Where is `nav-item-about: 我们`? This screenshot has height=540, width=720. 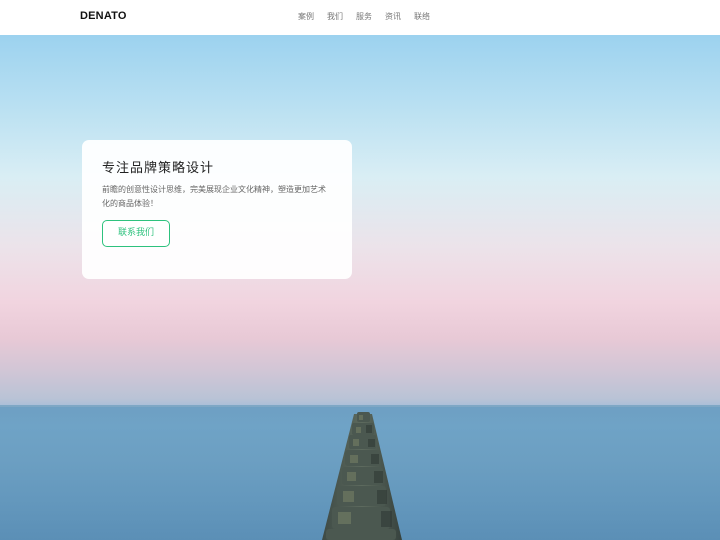
nav-item-about: 我们 is located at coordinates (335, 16).